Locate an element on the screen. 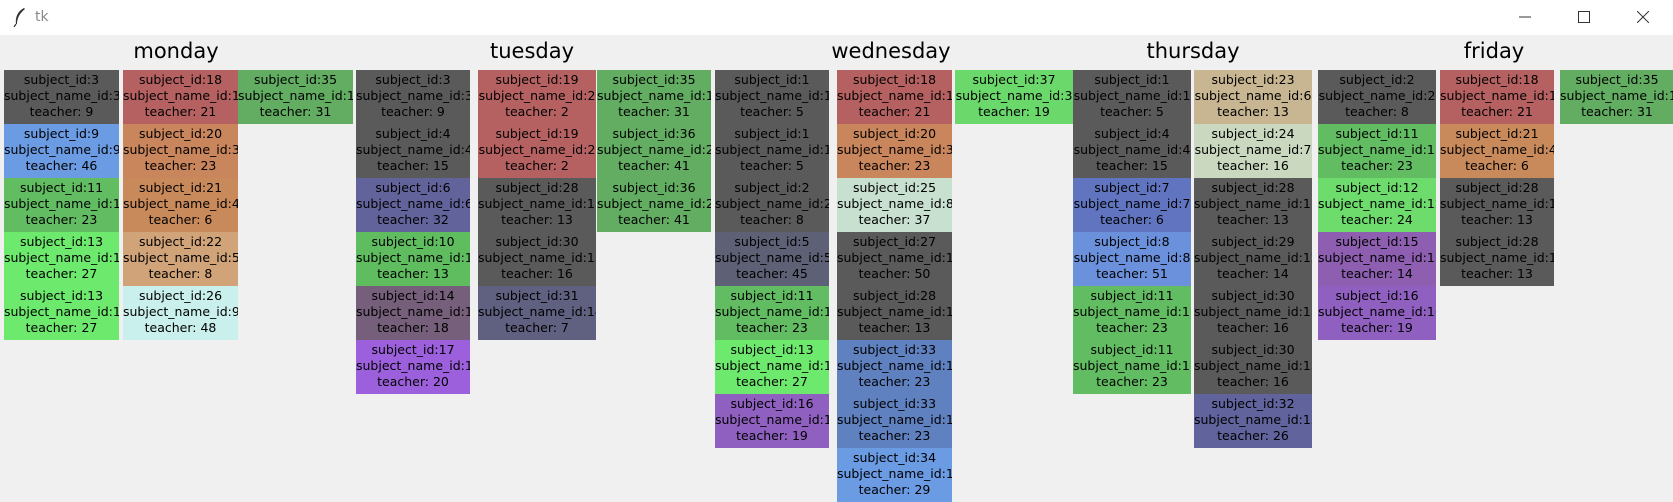 The height and width of the screenshot is (502, 1673). subject-block: subject_id:9 subject_name_id:9 teacher: 46 is located at coordinates (61, 151).